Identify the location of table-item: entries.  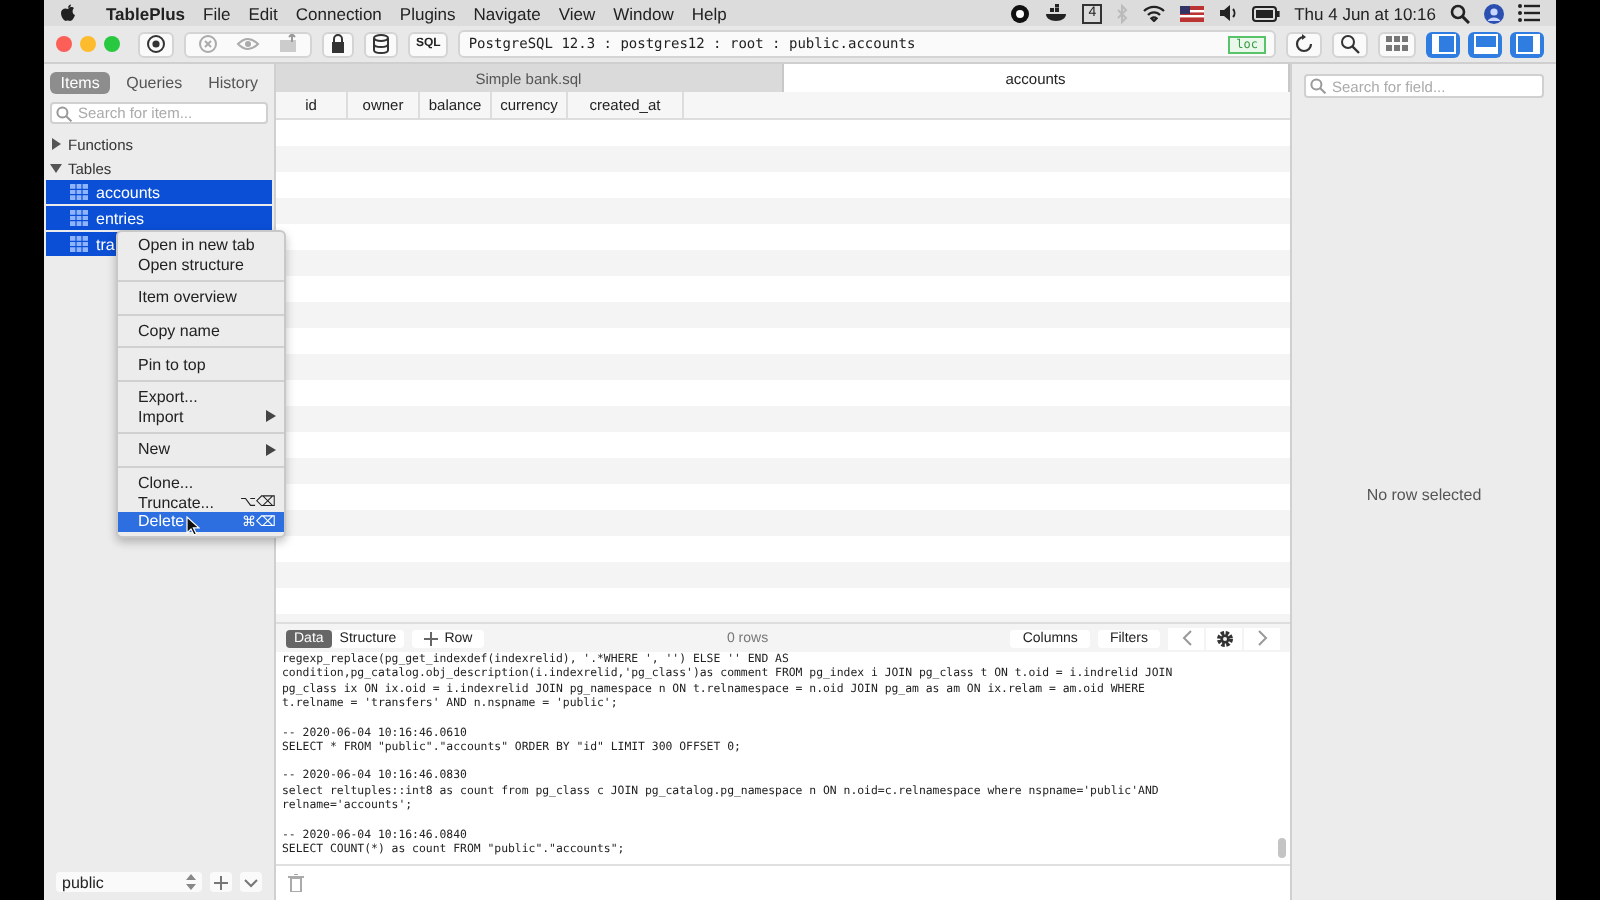
(159, 218).